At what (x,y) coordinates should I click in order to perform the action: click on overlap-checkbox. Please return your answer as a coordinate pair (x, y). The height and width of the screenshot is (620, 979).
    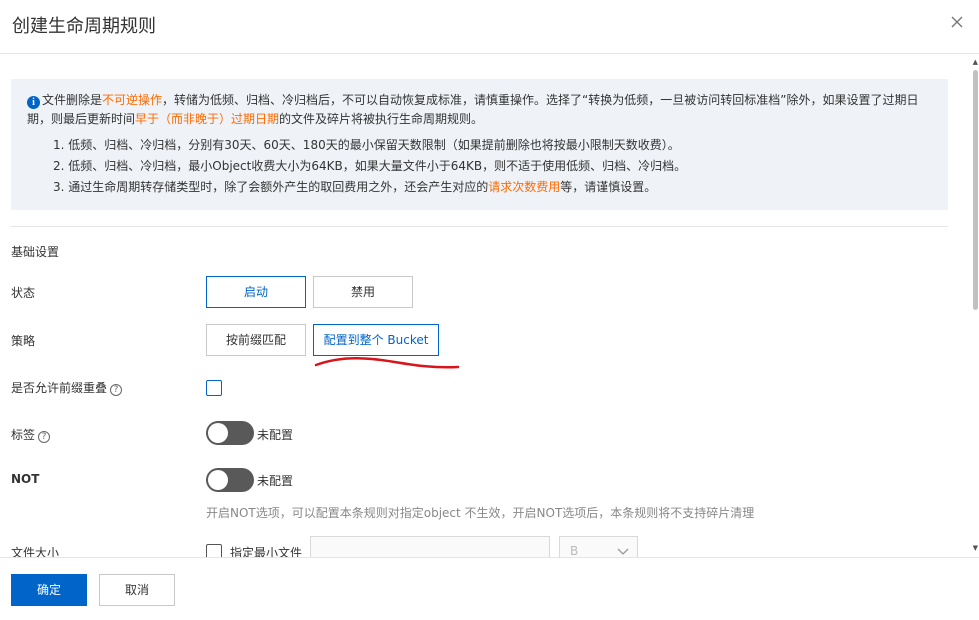
    Looking at the image, I should click on (214, 388).